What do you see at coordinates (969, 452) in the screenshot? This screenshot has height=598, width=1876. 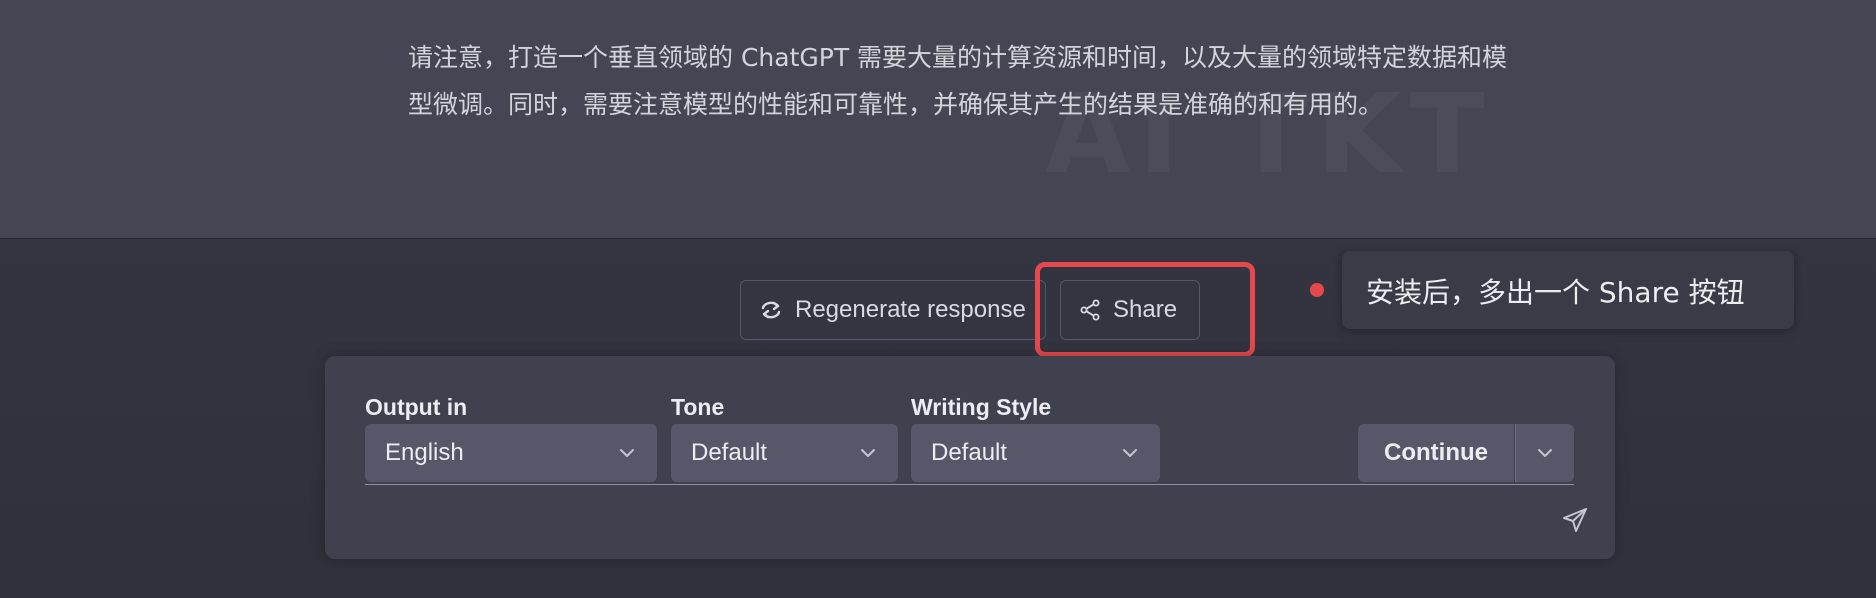 I see `writing-style-value: Default` at bounding box center [969, 452].